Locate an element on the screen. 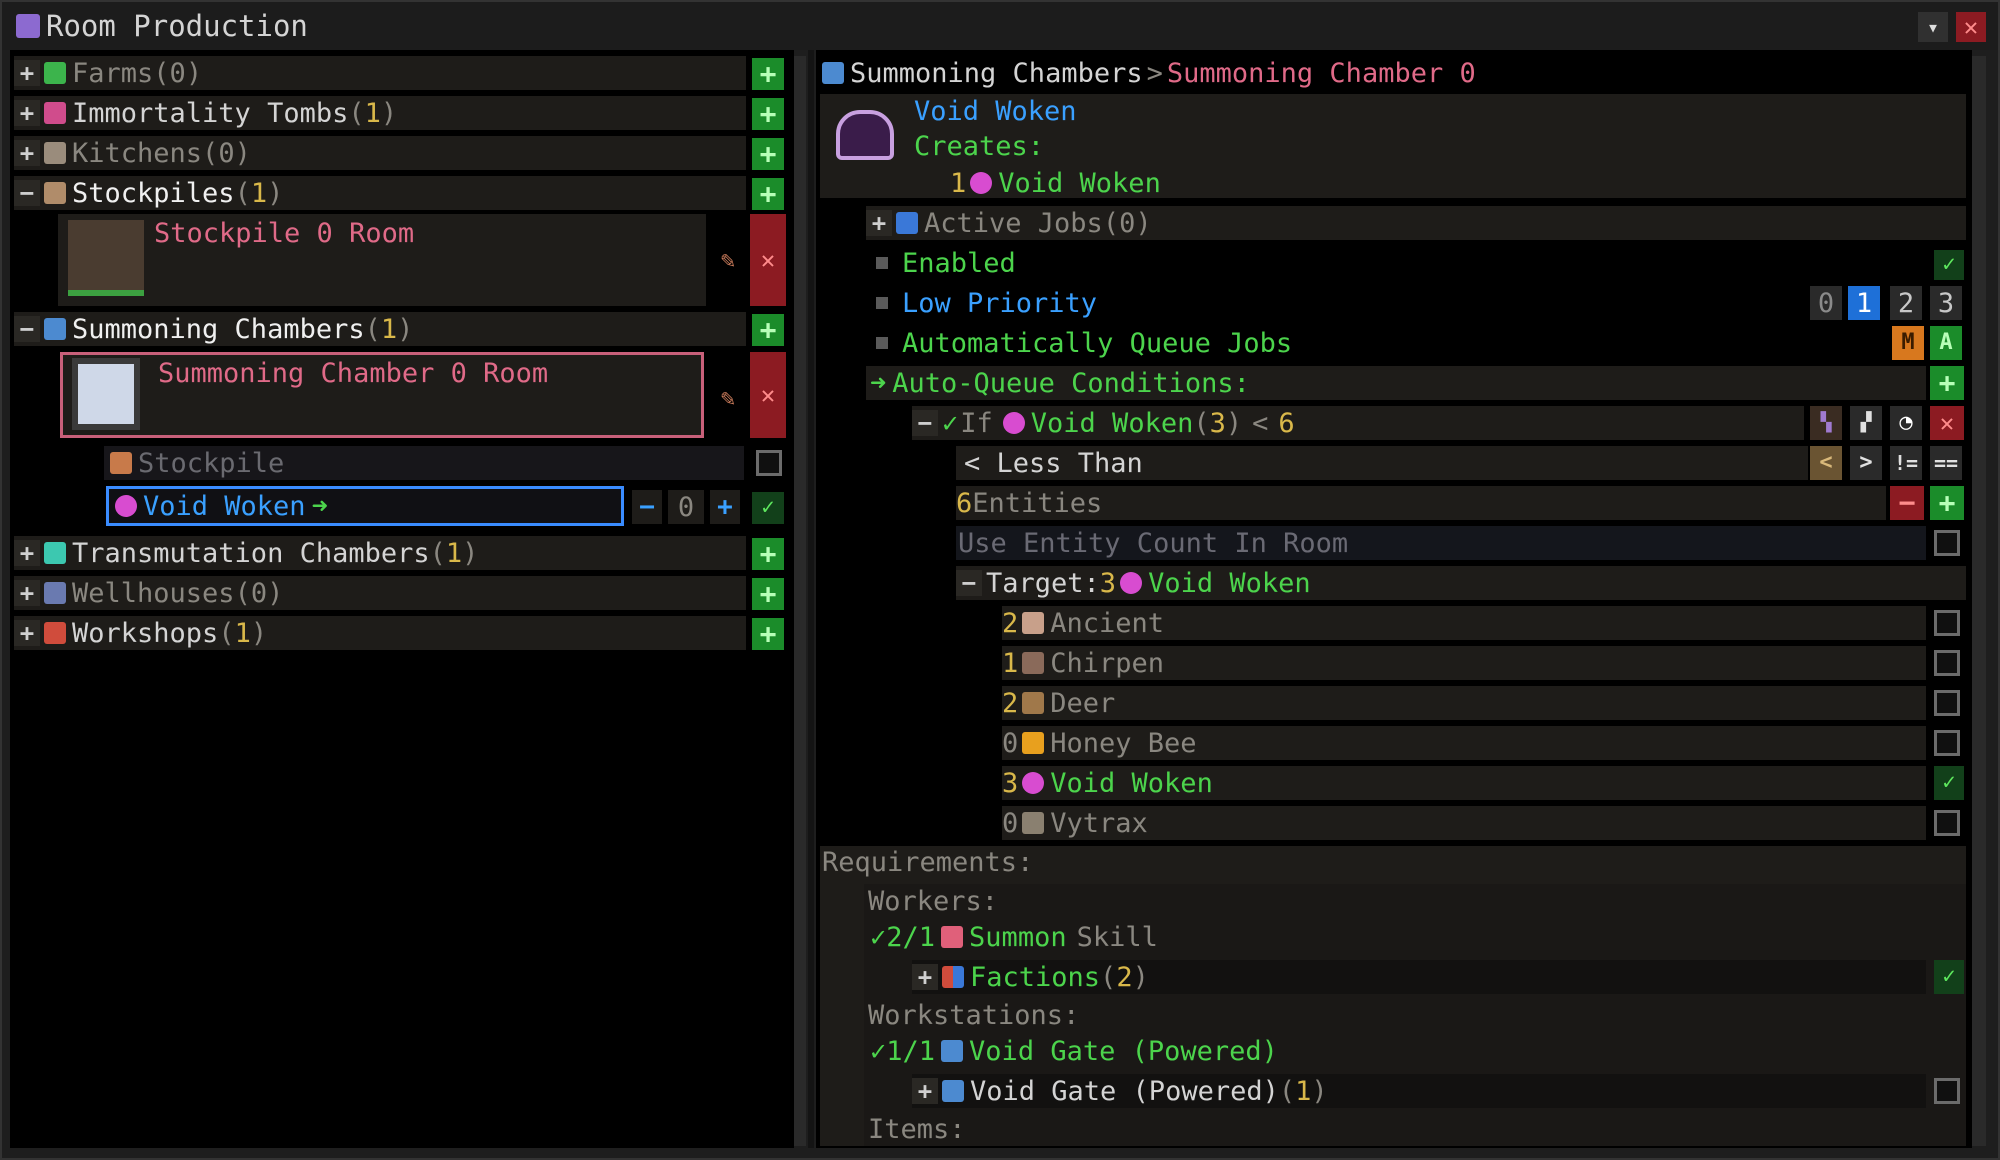  factions-checkbox: ✓ is located at coordinates (1949, 977).